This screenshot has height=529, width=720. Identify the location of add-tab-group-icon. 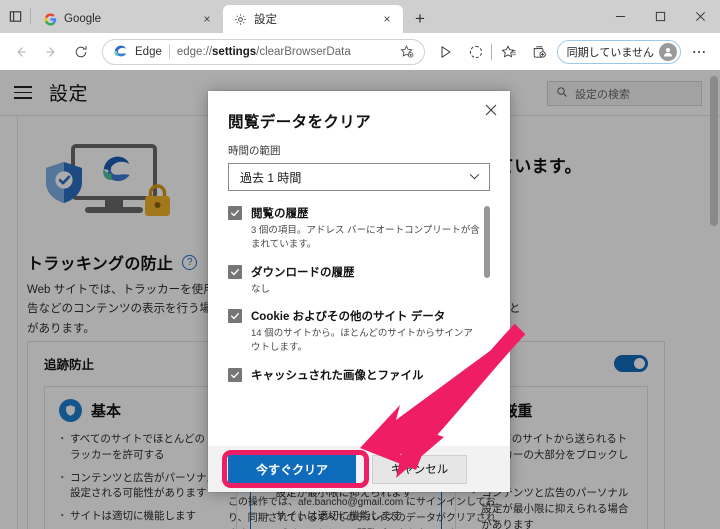
(539, 52).